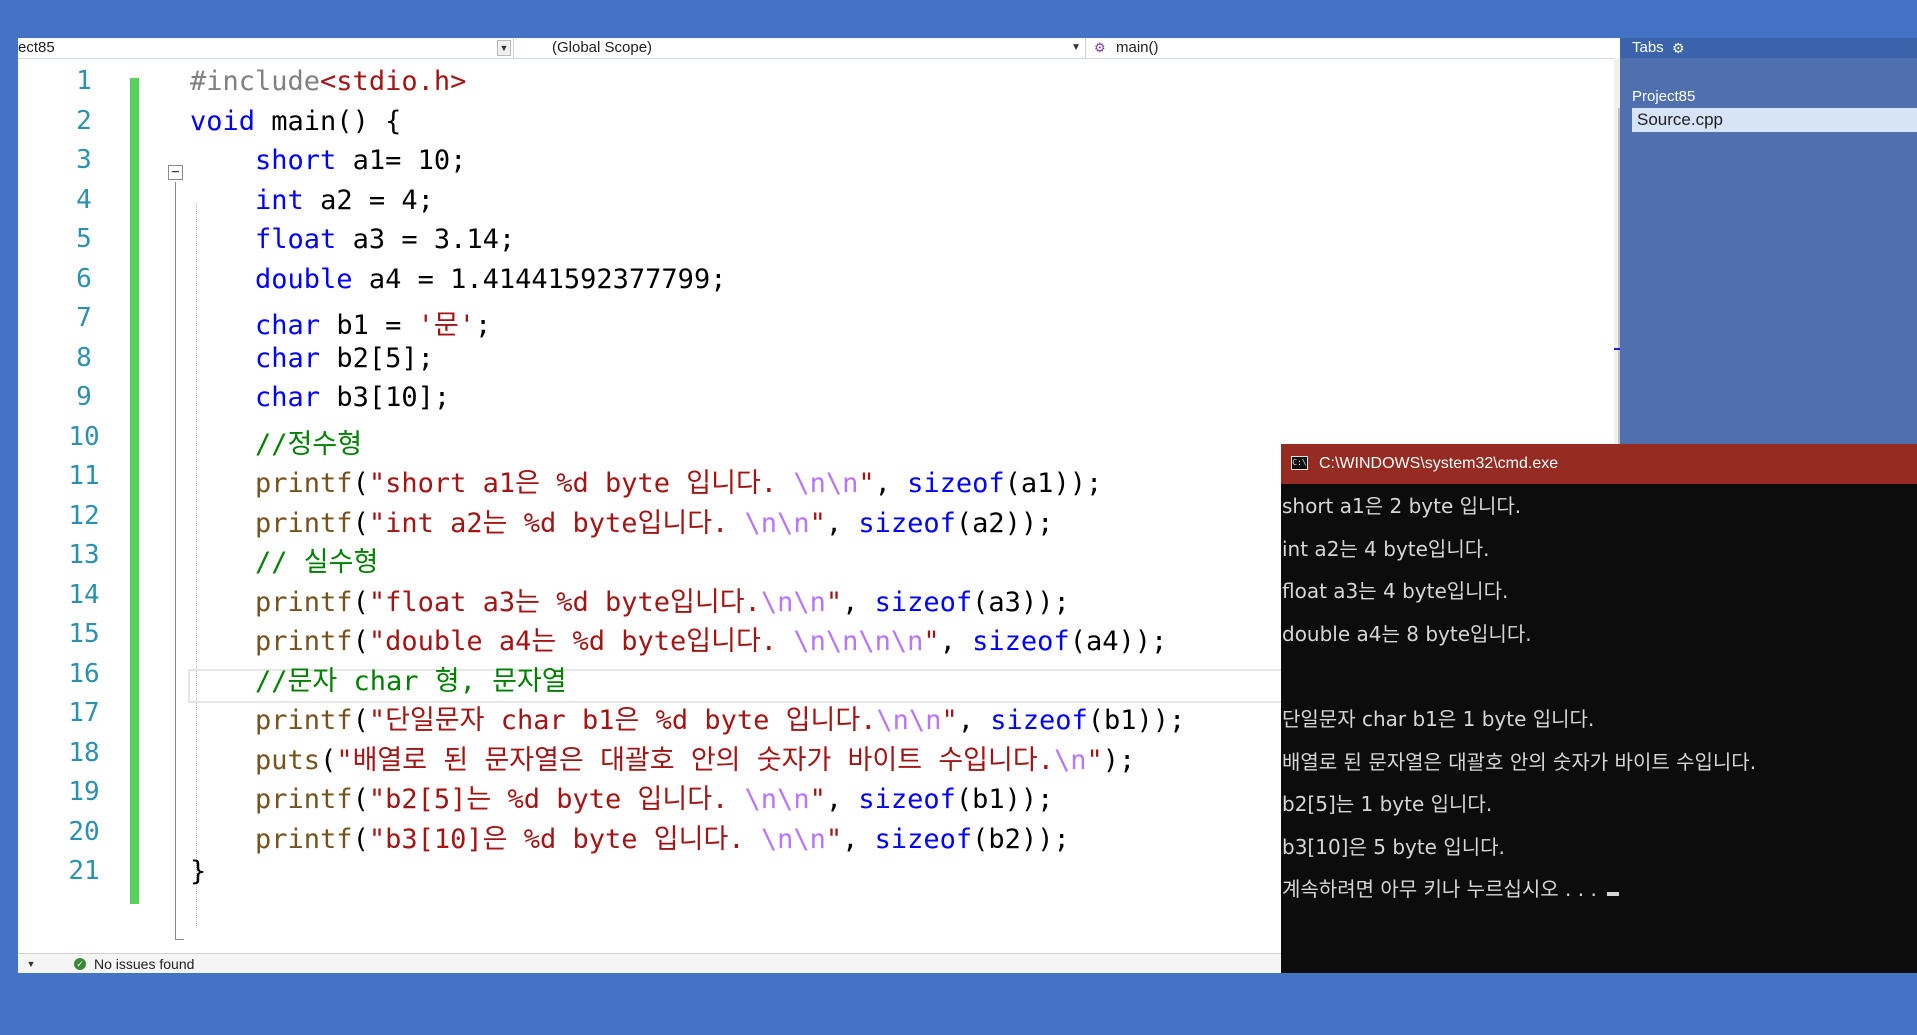 This screenshot has width=1917, height=1035. I want to click on code-line: // 실수형, so click(284, 559).